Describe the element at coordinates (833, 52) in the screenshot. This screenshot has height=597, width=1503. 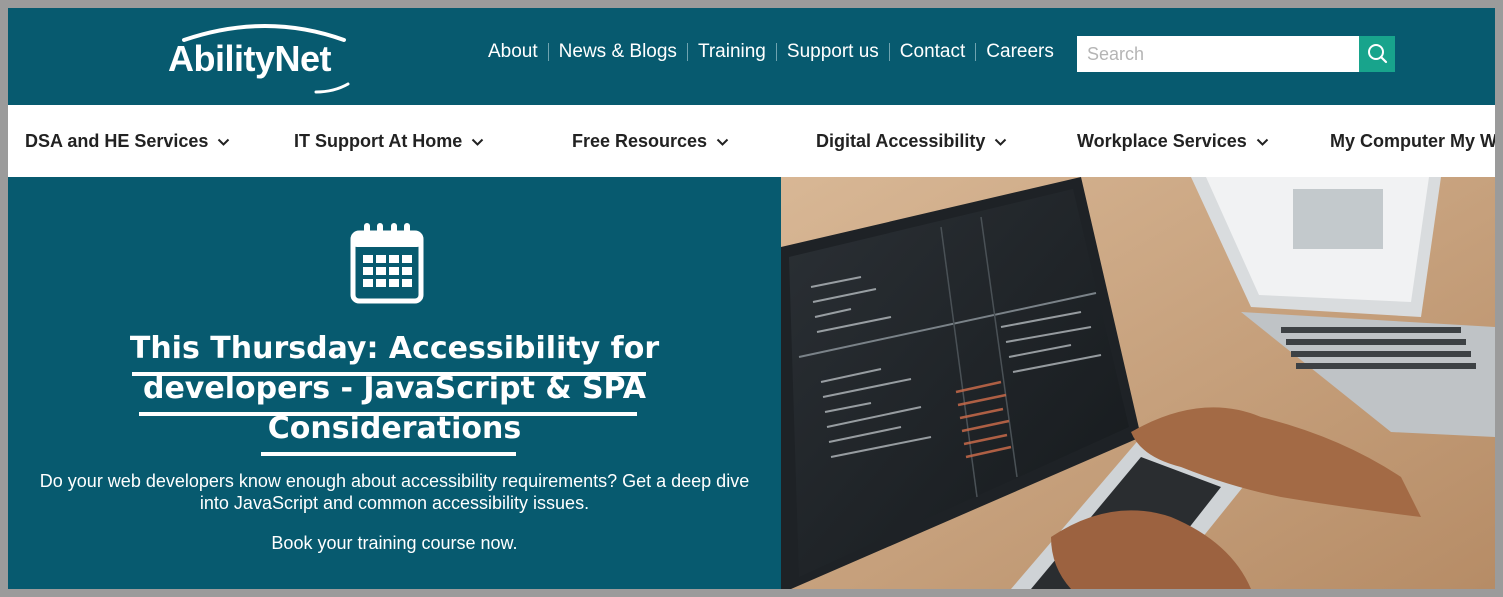
I see `top-link-support-us: Support us` at that location.